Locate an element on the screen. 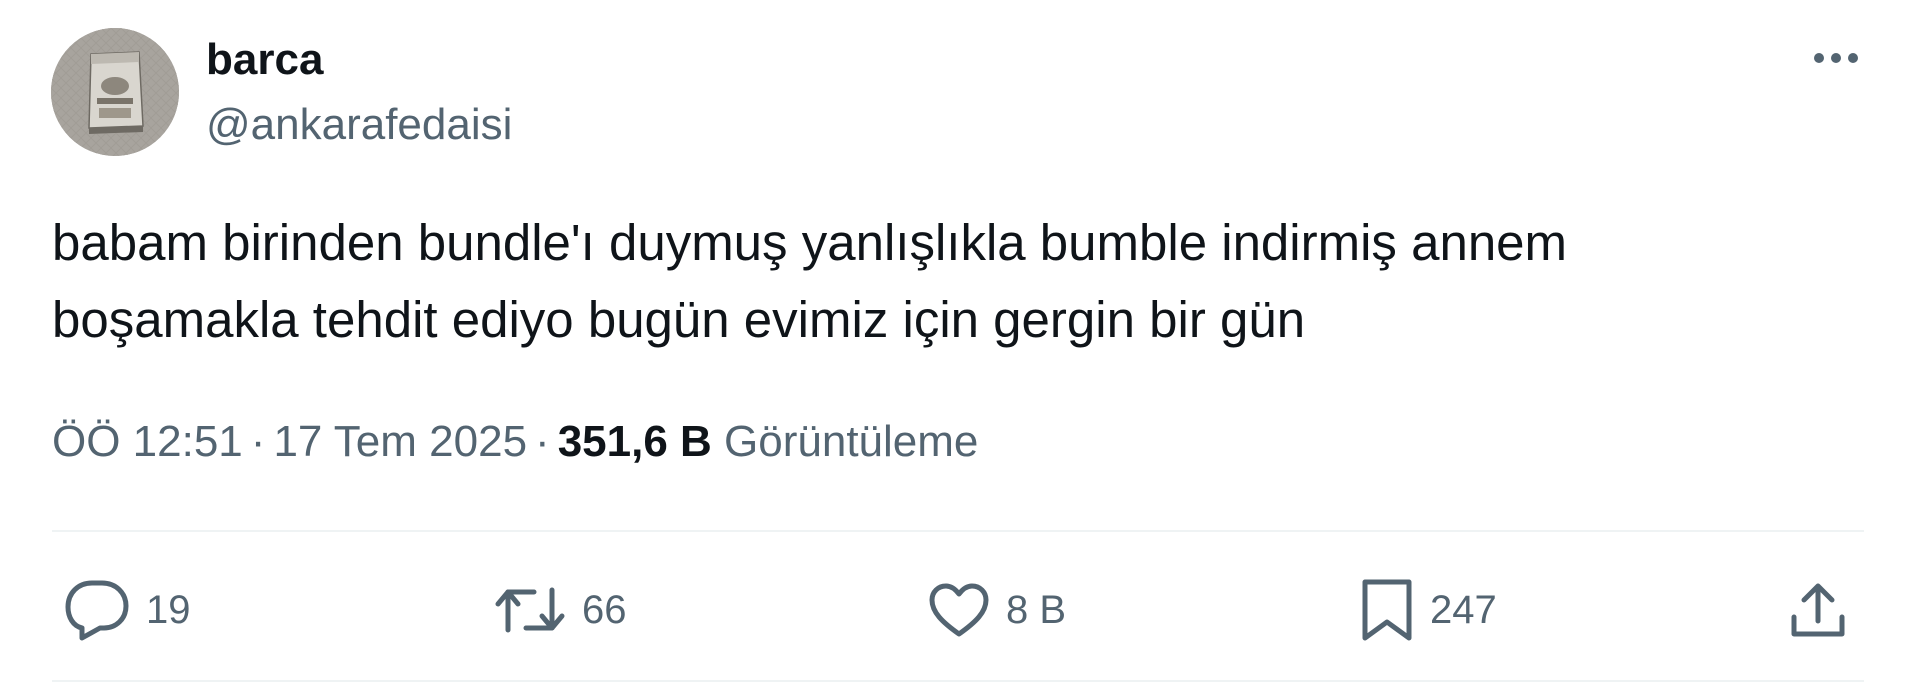  bookmark-count: 247 is located at coordinates (1463, 610).